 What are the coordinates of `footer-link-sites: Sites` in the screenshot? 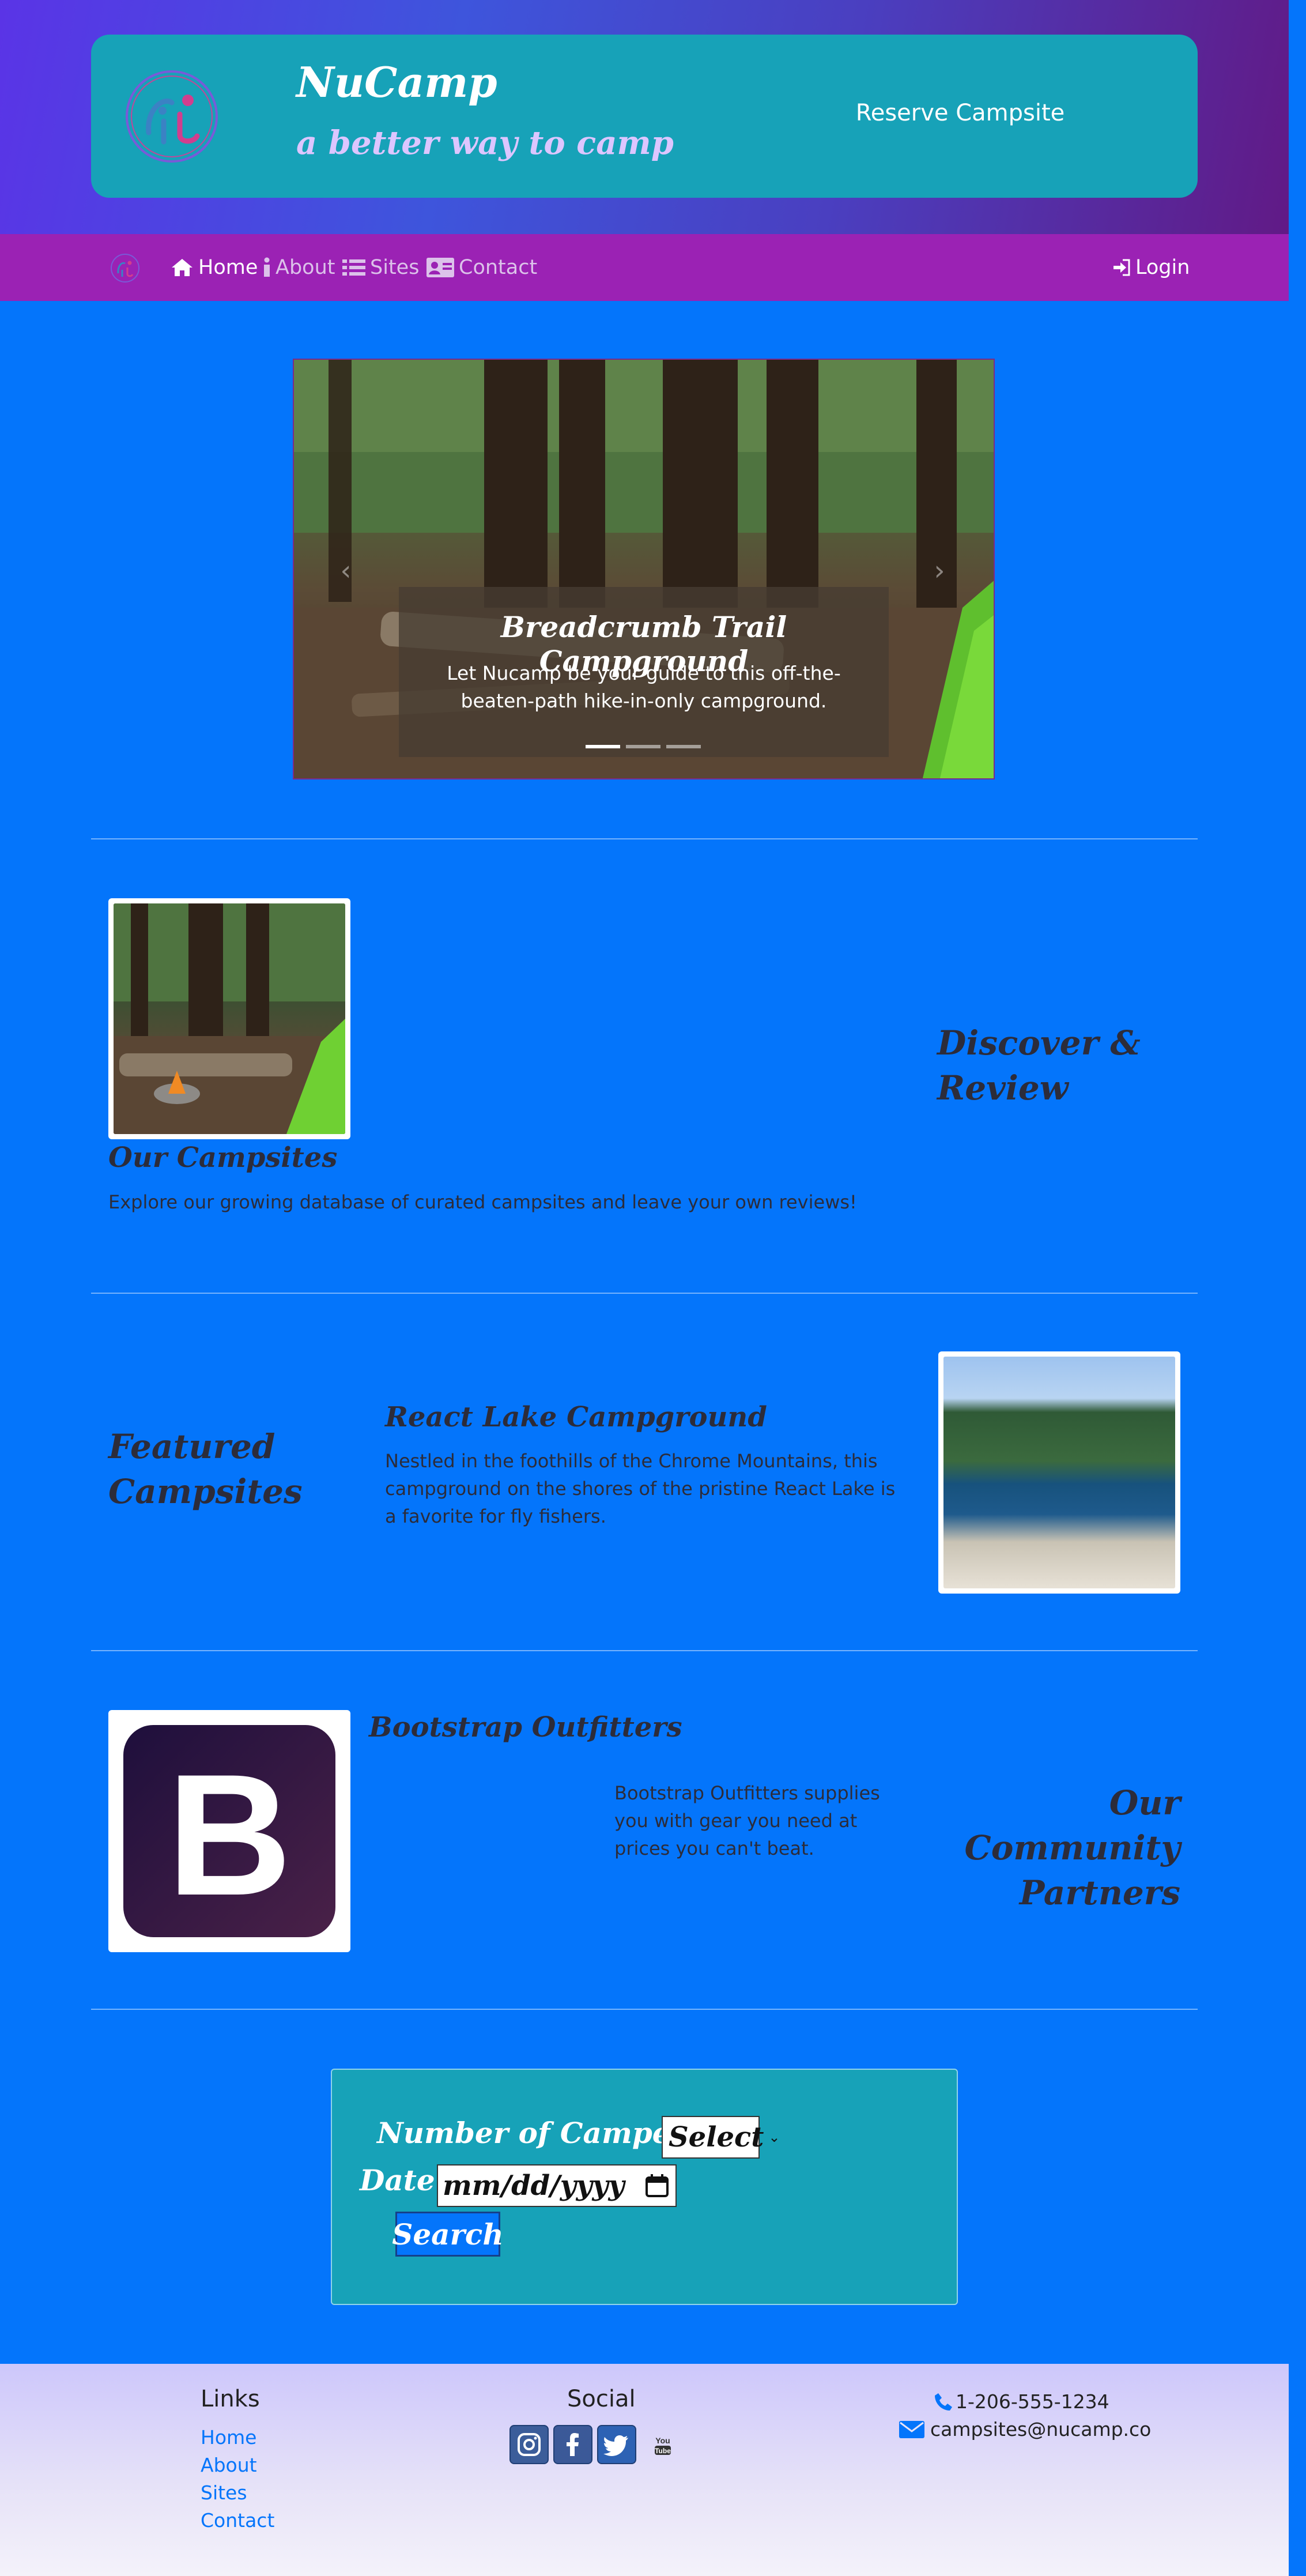 It's located at (224, 2492).